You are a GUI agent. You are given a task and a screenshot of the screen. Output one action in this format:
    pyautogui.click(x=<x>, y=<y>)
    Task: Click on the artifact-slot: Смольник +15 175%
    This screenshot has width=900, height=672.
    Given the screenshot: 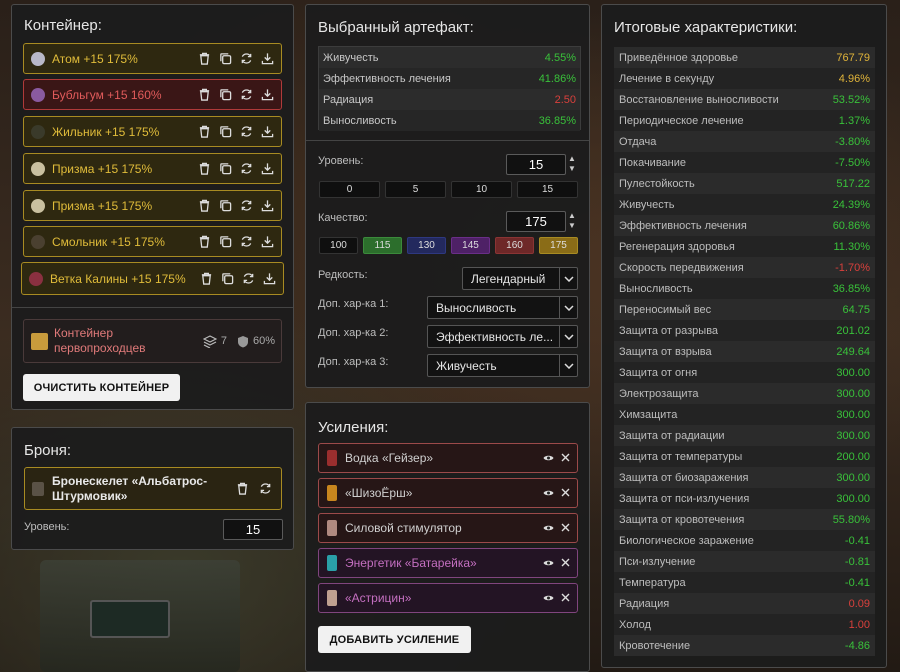 What is the action you would take?
    pyautogui.click(x=152, y=241)
    